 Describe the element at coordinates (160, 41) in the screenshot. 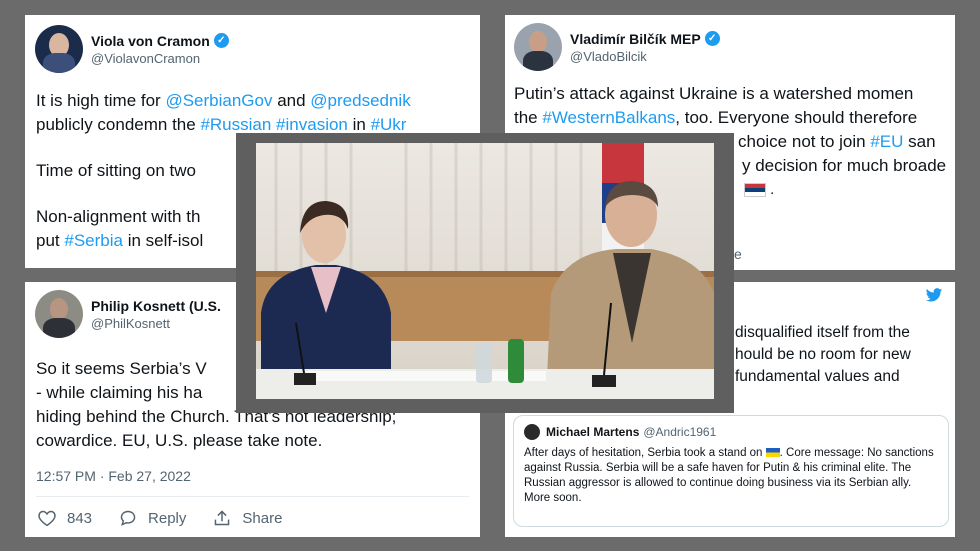

I see `author-name: Viola von Cramon ✓` at that location.